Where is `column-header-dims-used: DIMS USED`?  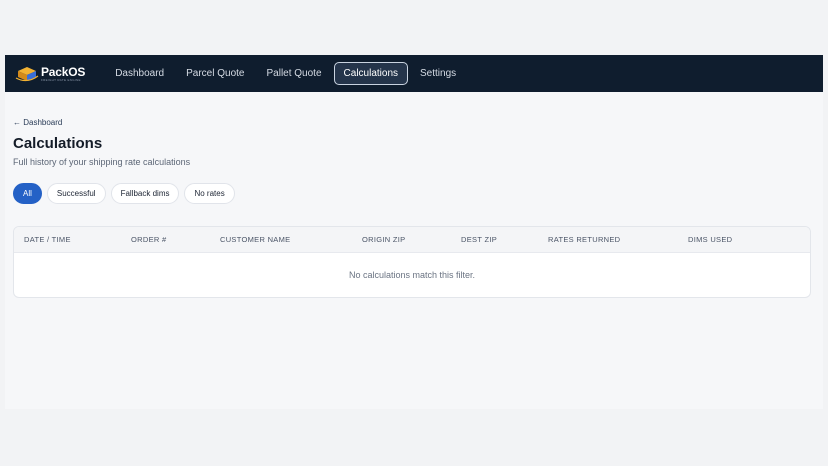
column-header-dims-used: DIMS USED is located at coordinates (738, 239).